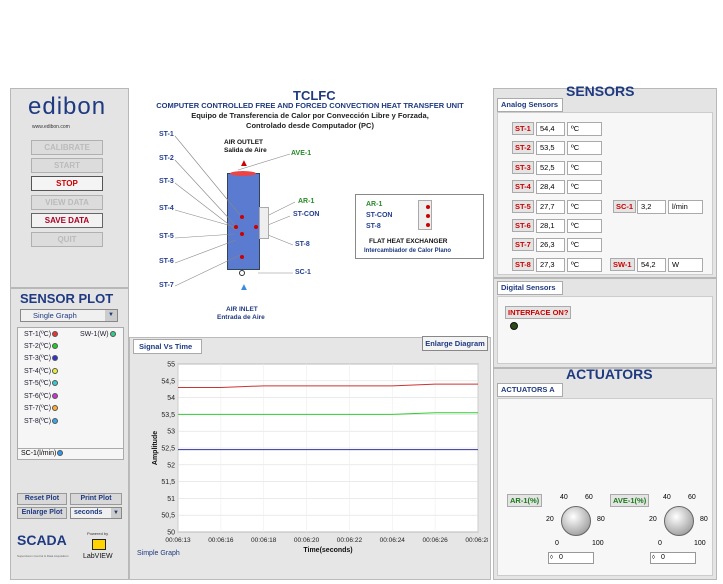 This screenshot has width=723, height=584. Describe the element at coordinates (38, 396) in the screenshot. I see `plot-item-label: ST-6(ºC)` at that location.